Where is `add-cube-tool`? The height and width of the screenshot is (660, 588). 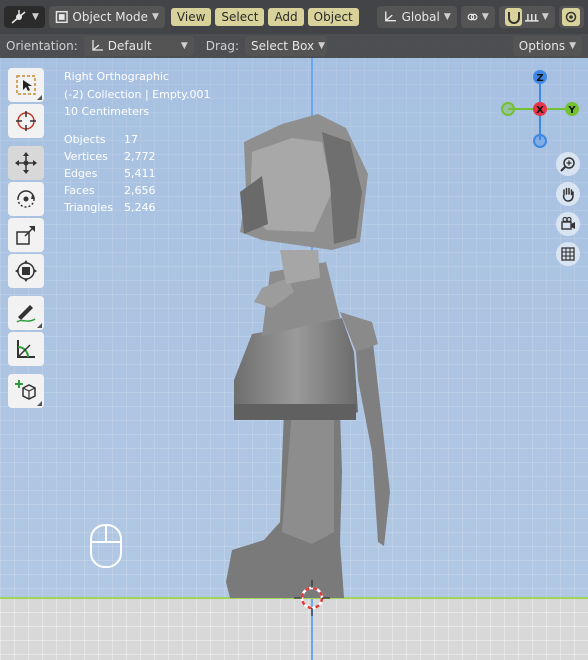
add-cube-tool is located at coordinates (26, 391).